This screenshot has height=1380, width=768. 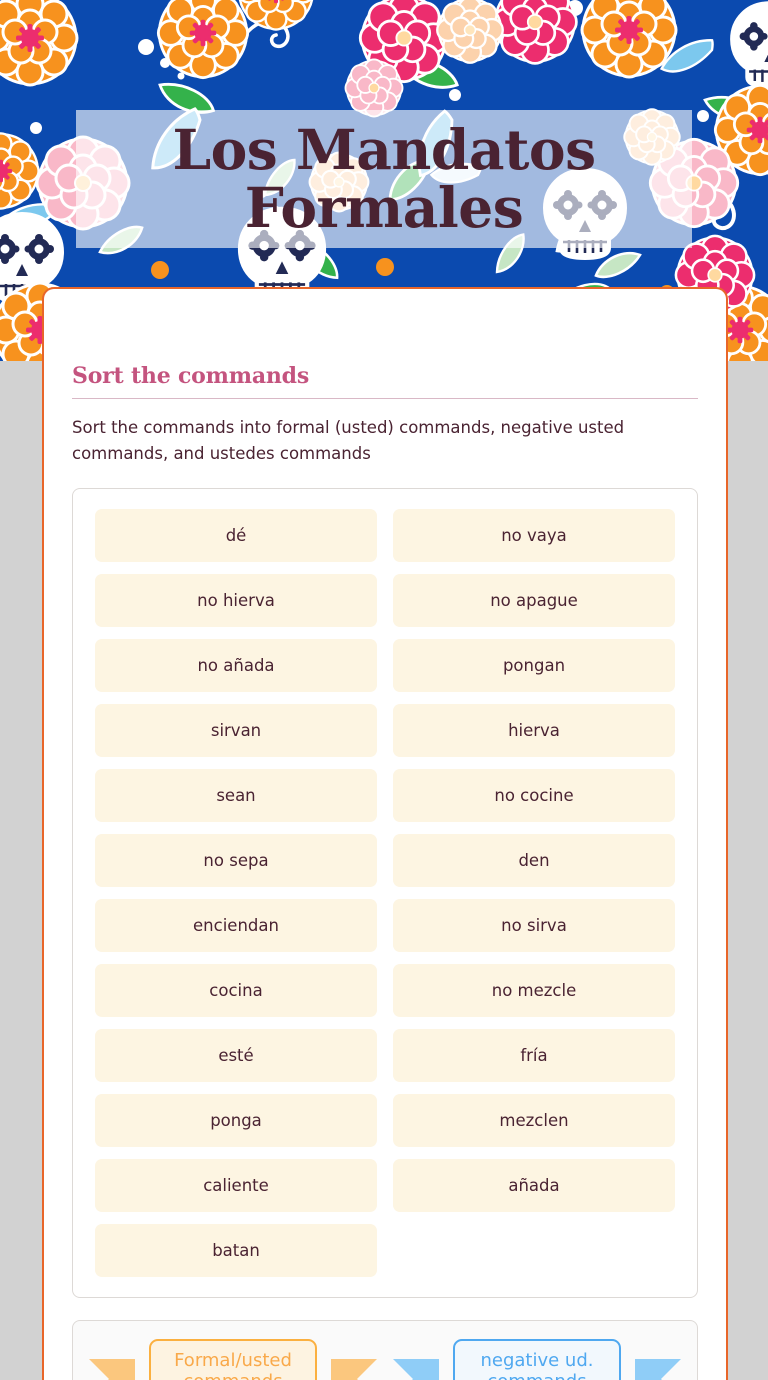 I want to click on word-tile-label: no sirva, so click(x=534, y=926).